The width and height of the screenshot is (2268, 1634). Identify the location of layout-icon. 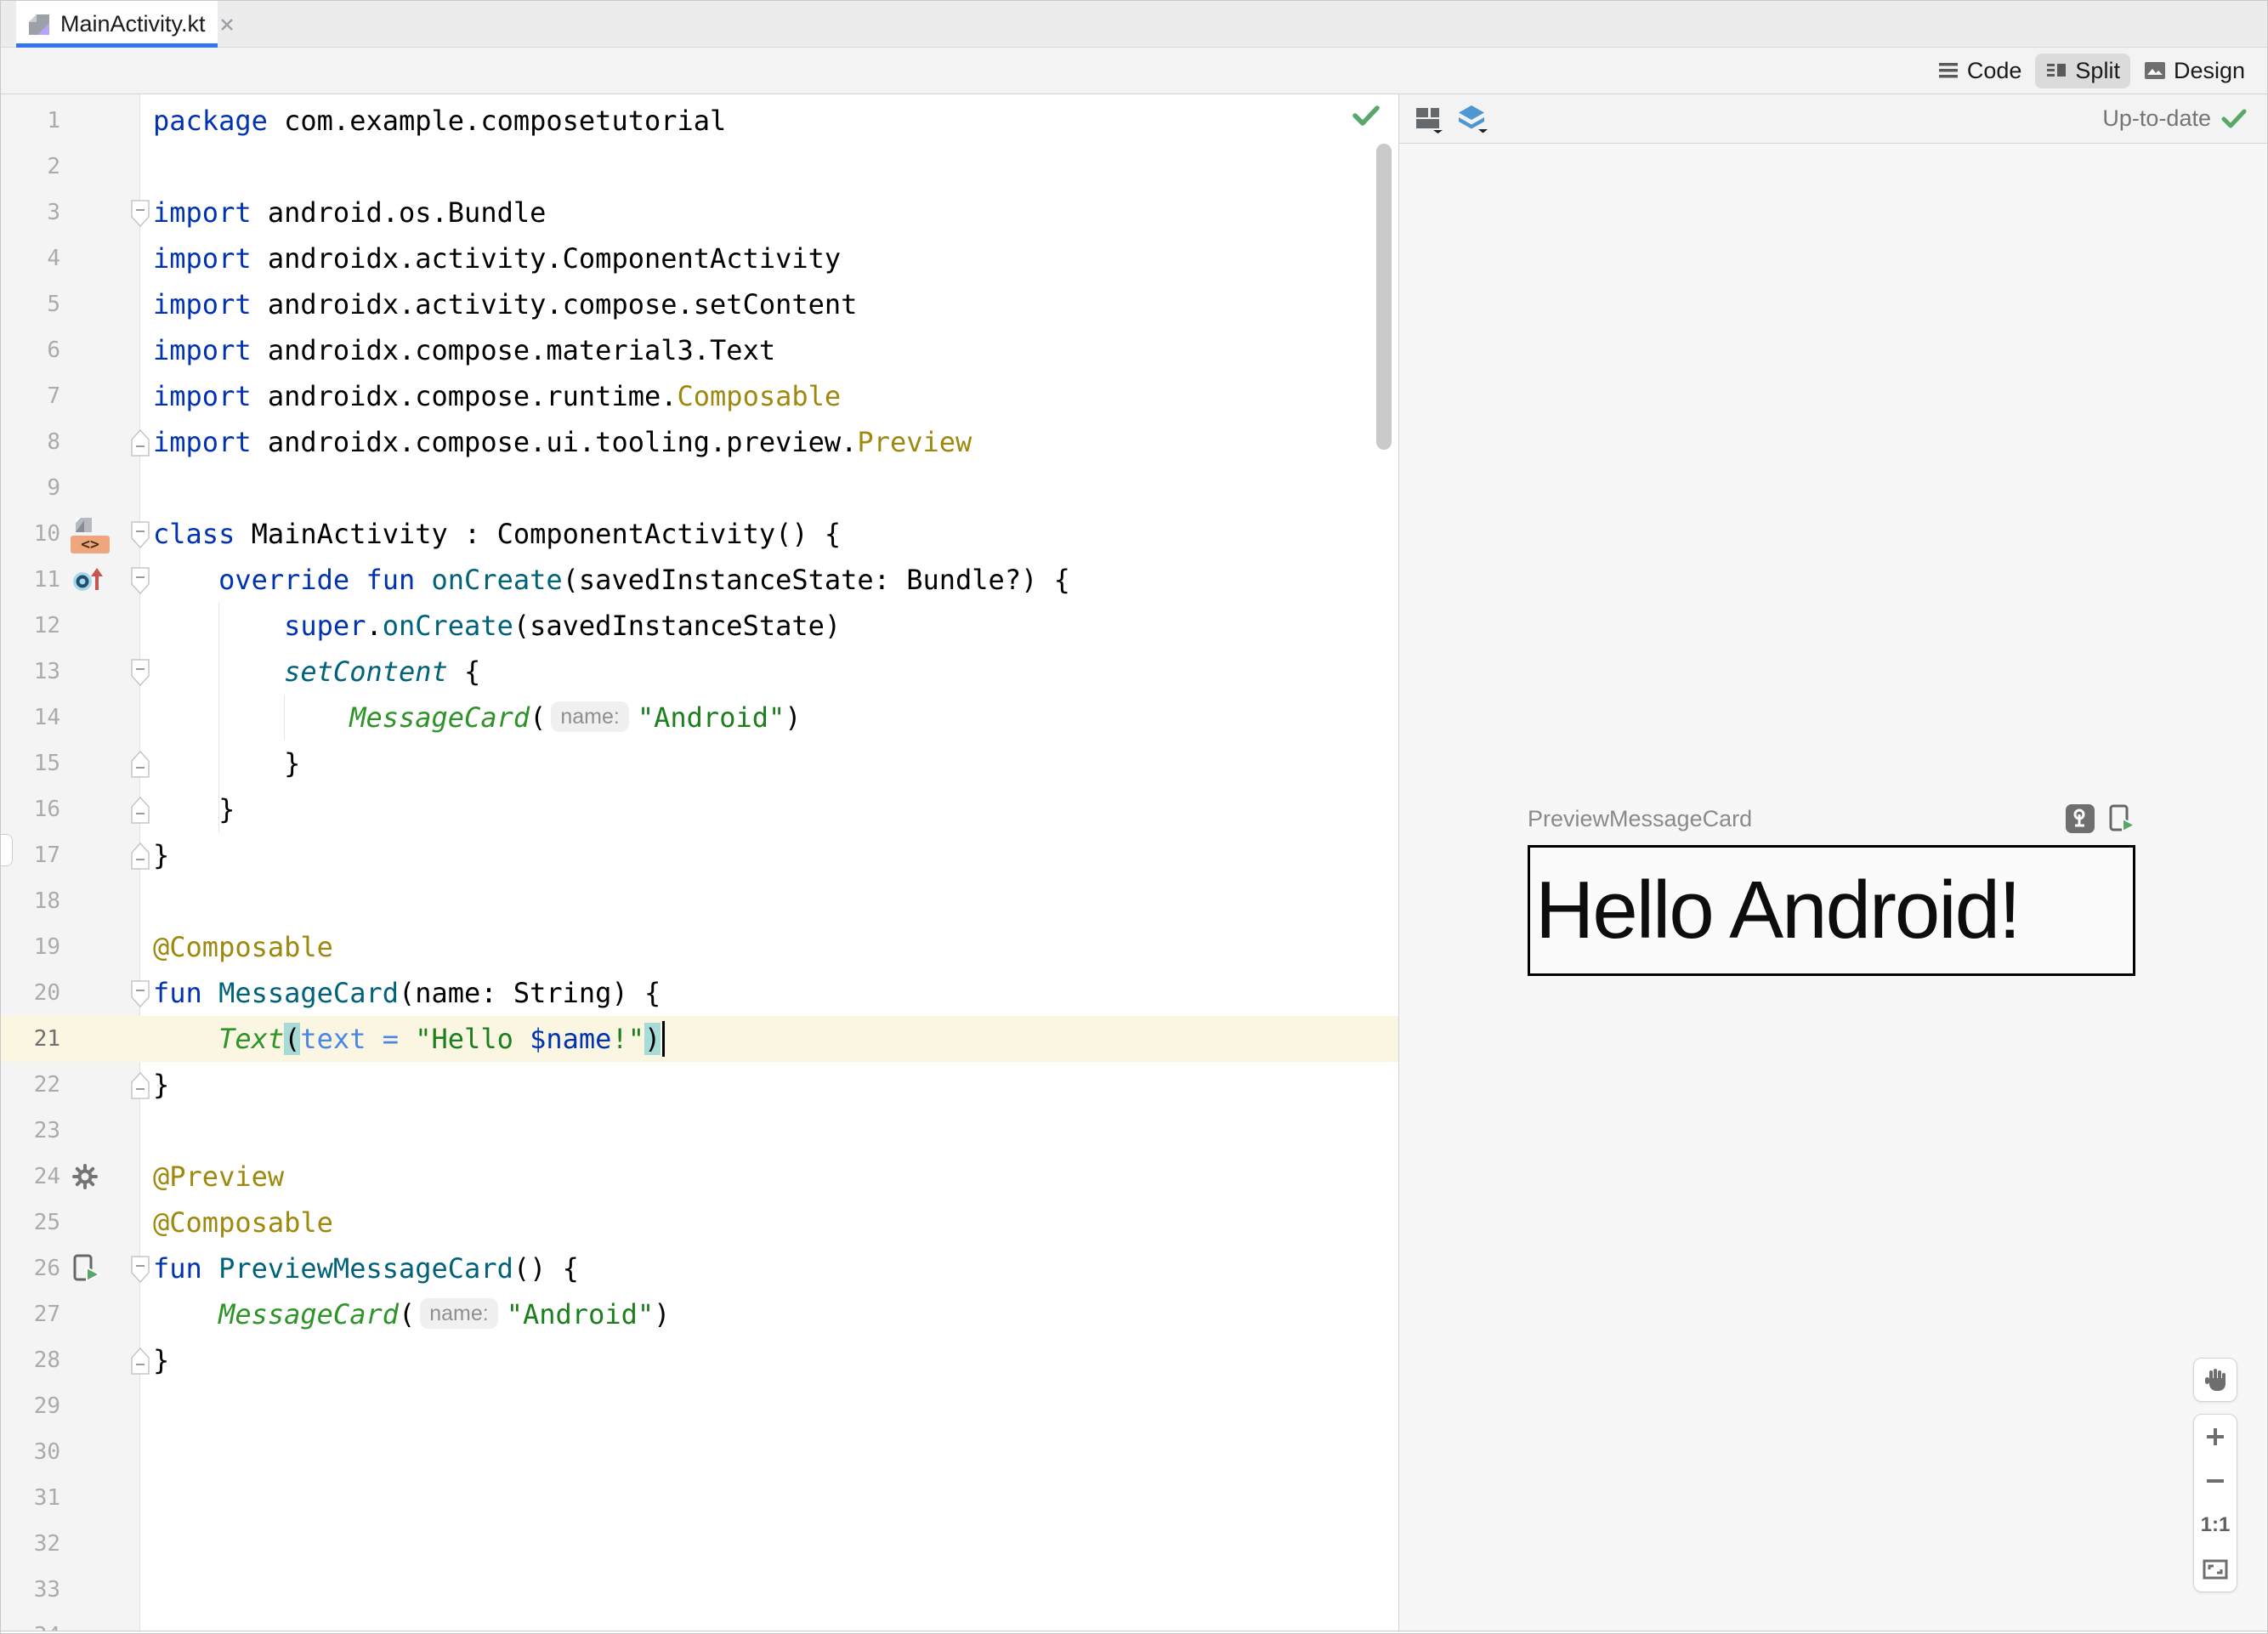
(83, 525).